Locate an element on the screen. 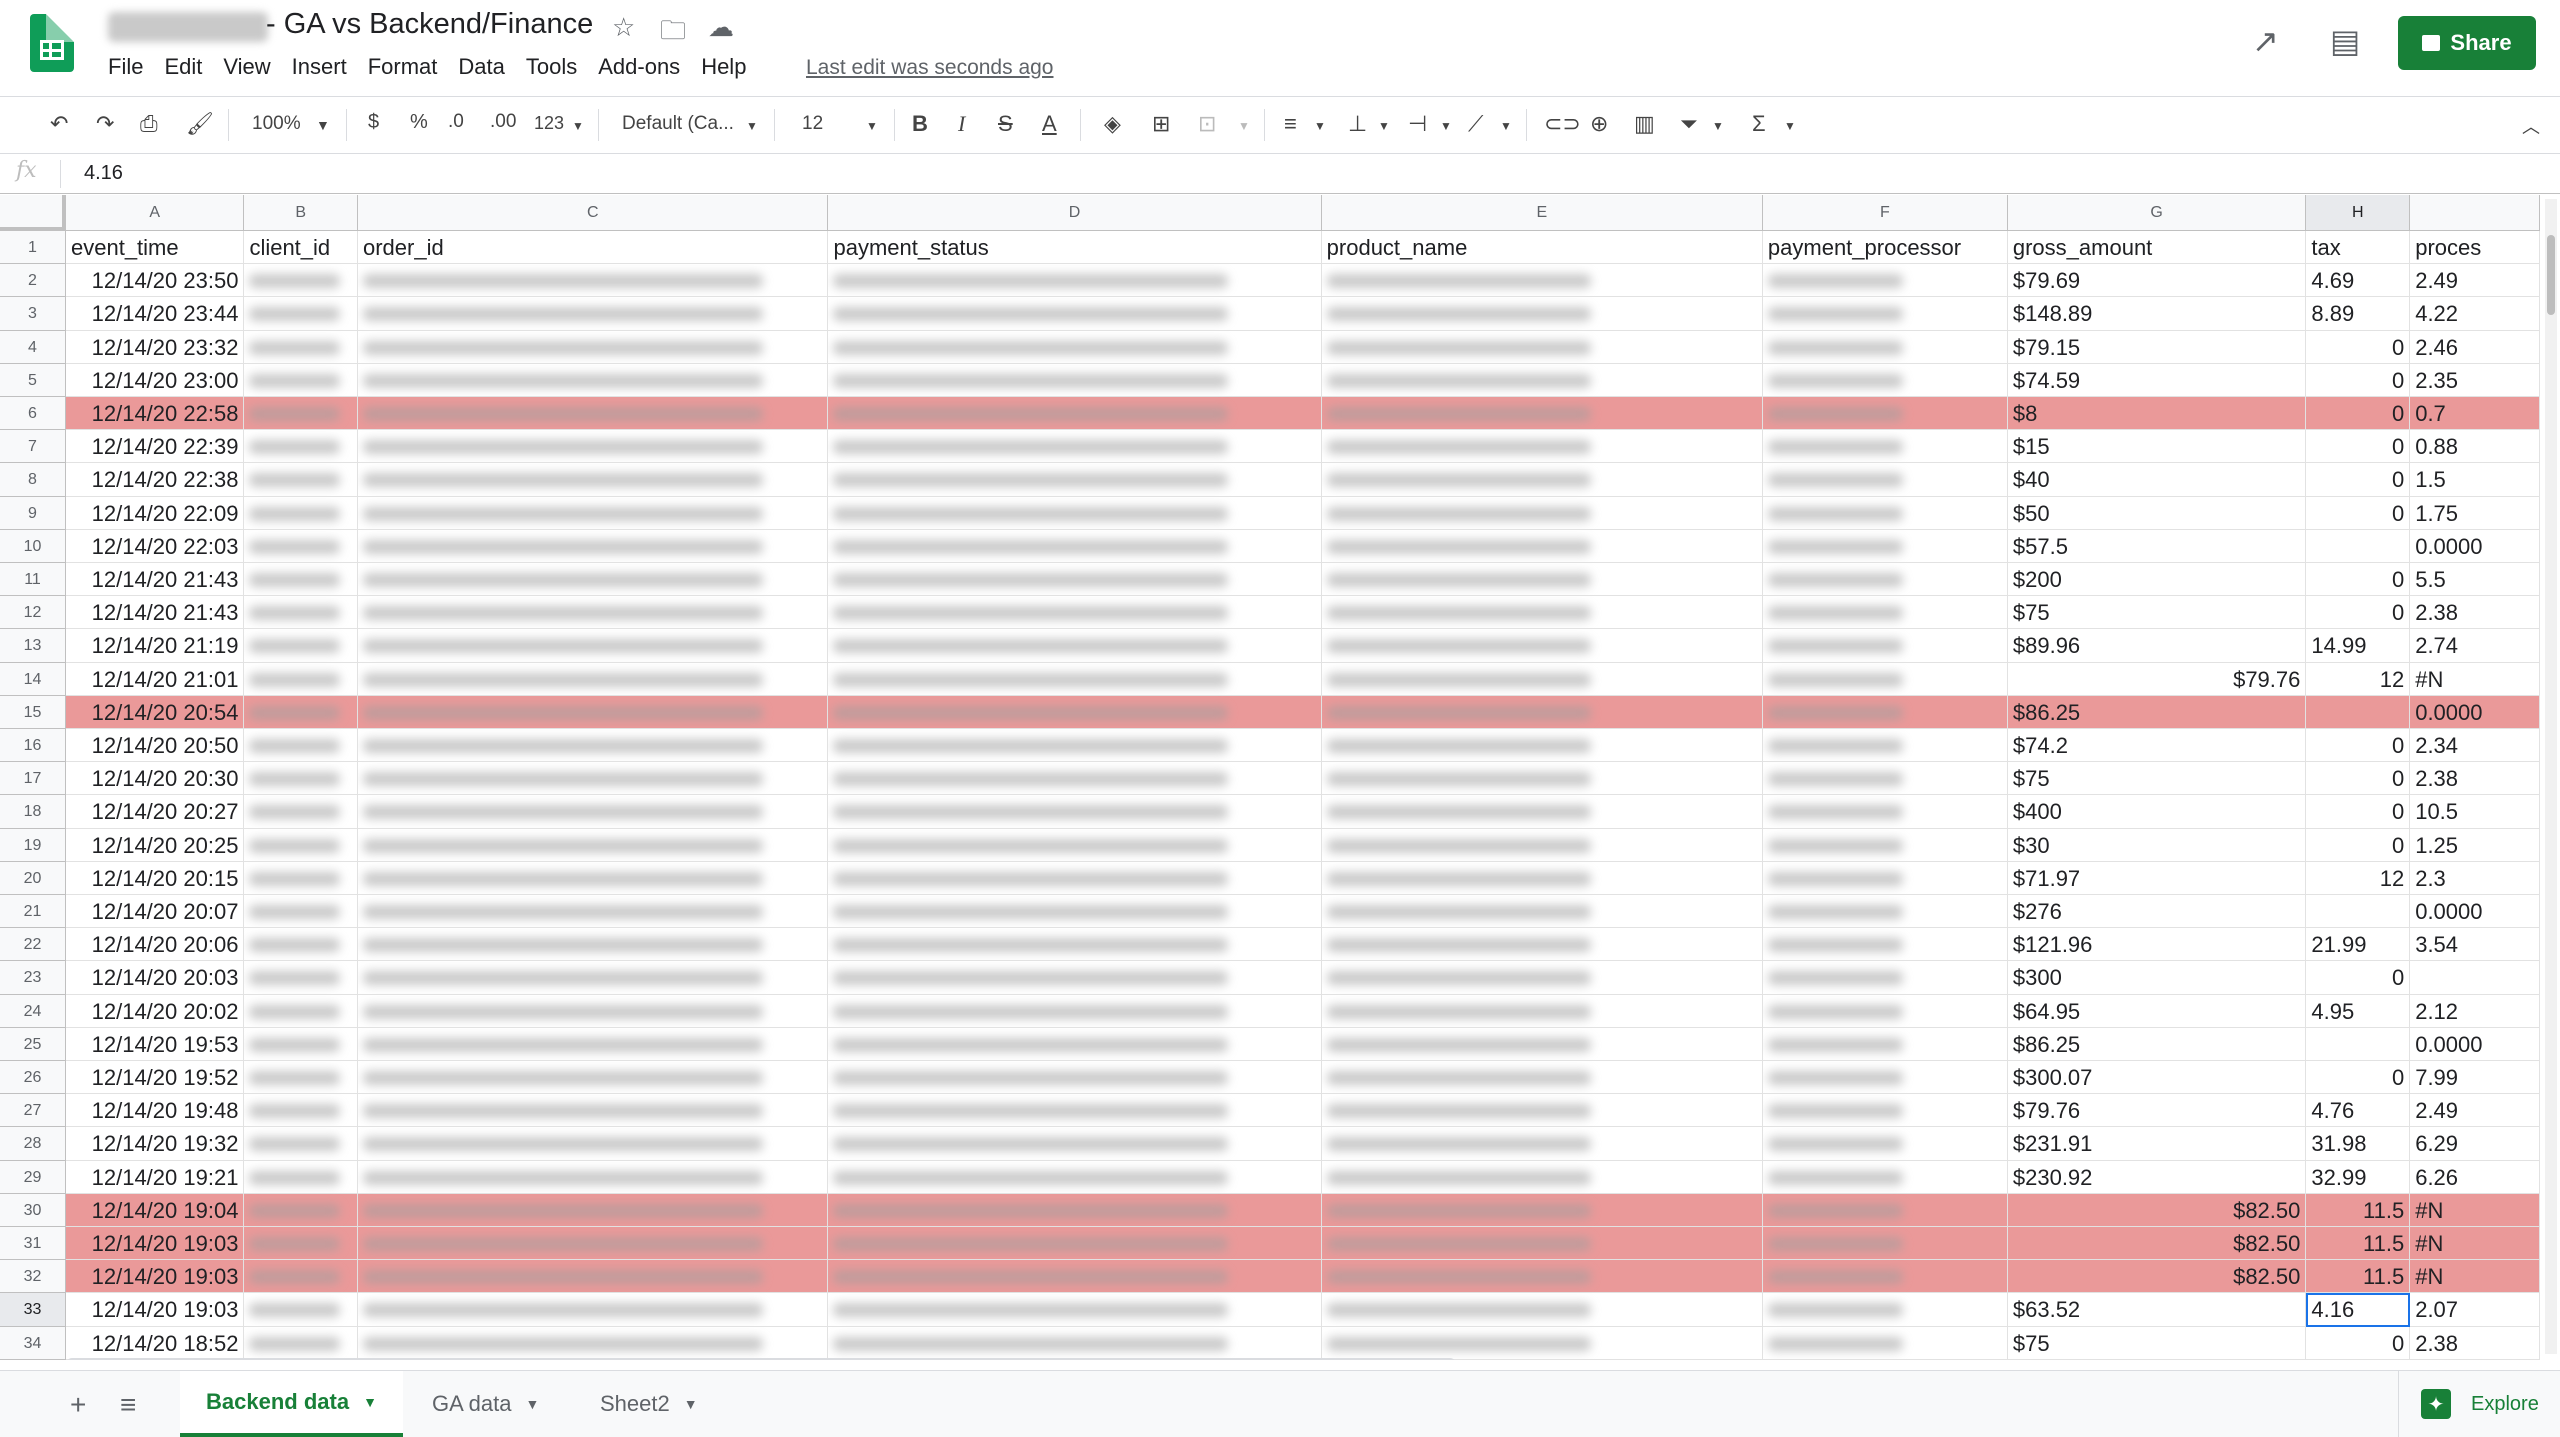  bold-icon: B is located at coordinates (920, 124).